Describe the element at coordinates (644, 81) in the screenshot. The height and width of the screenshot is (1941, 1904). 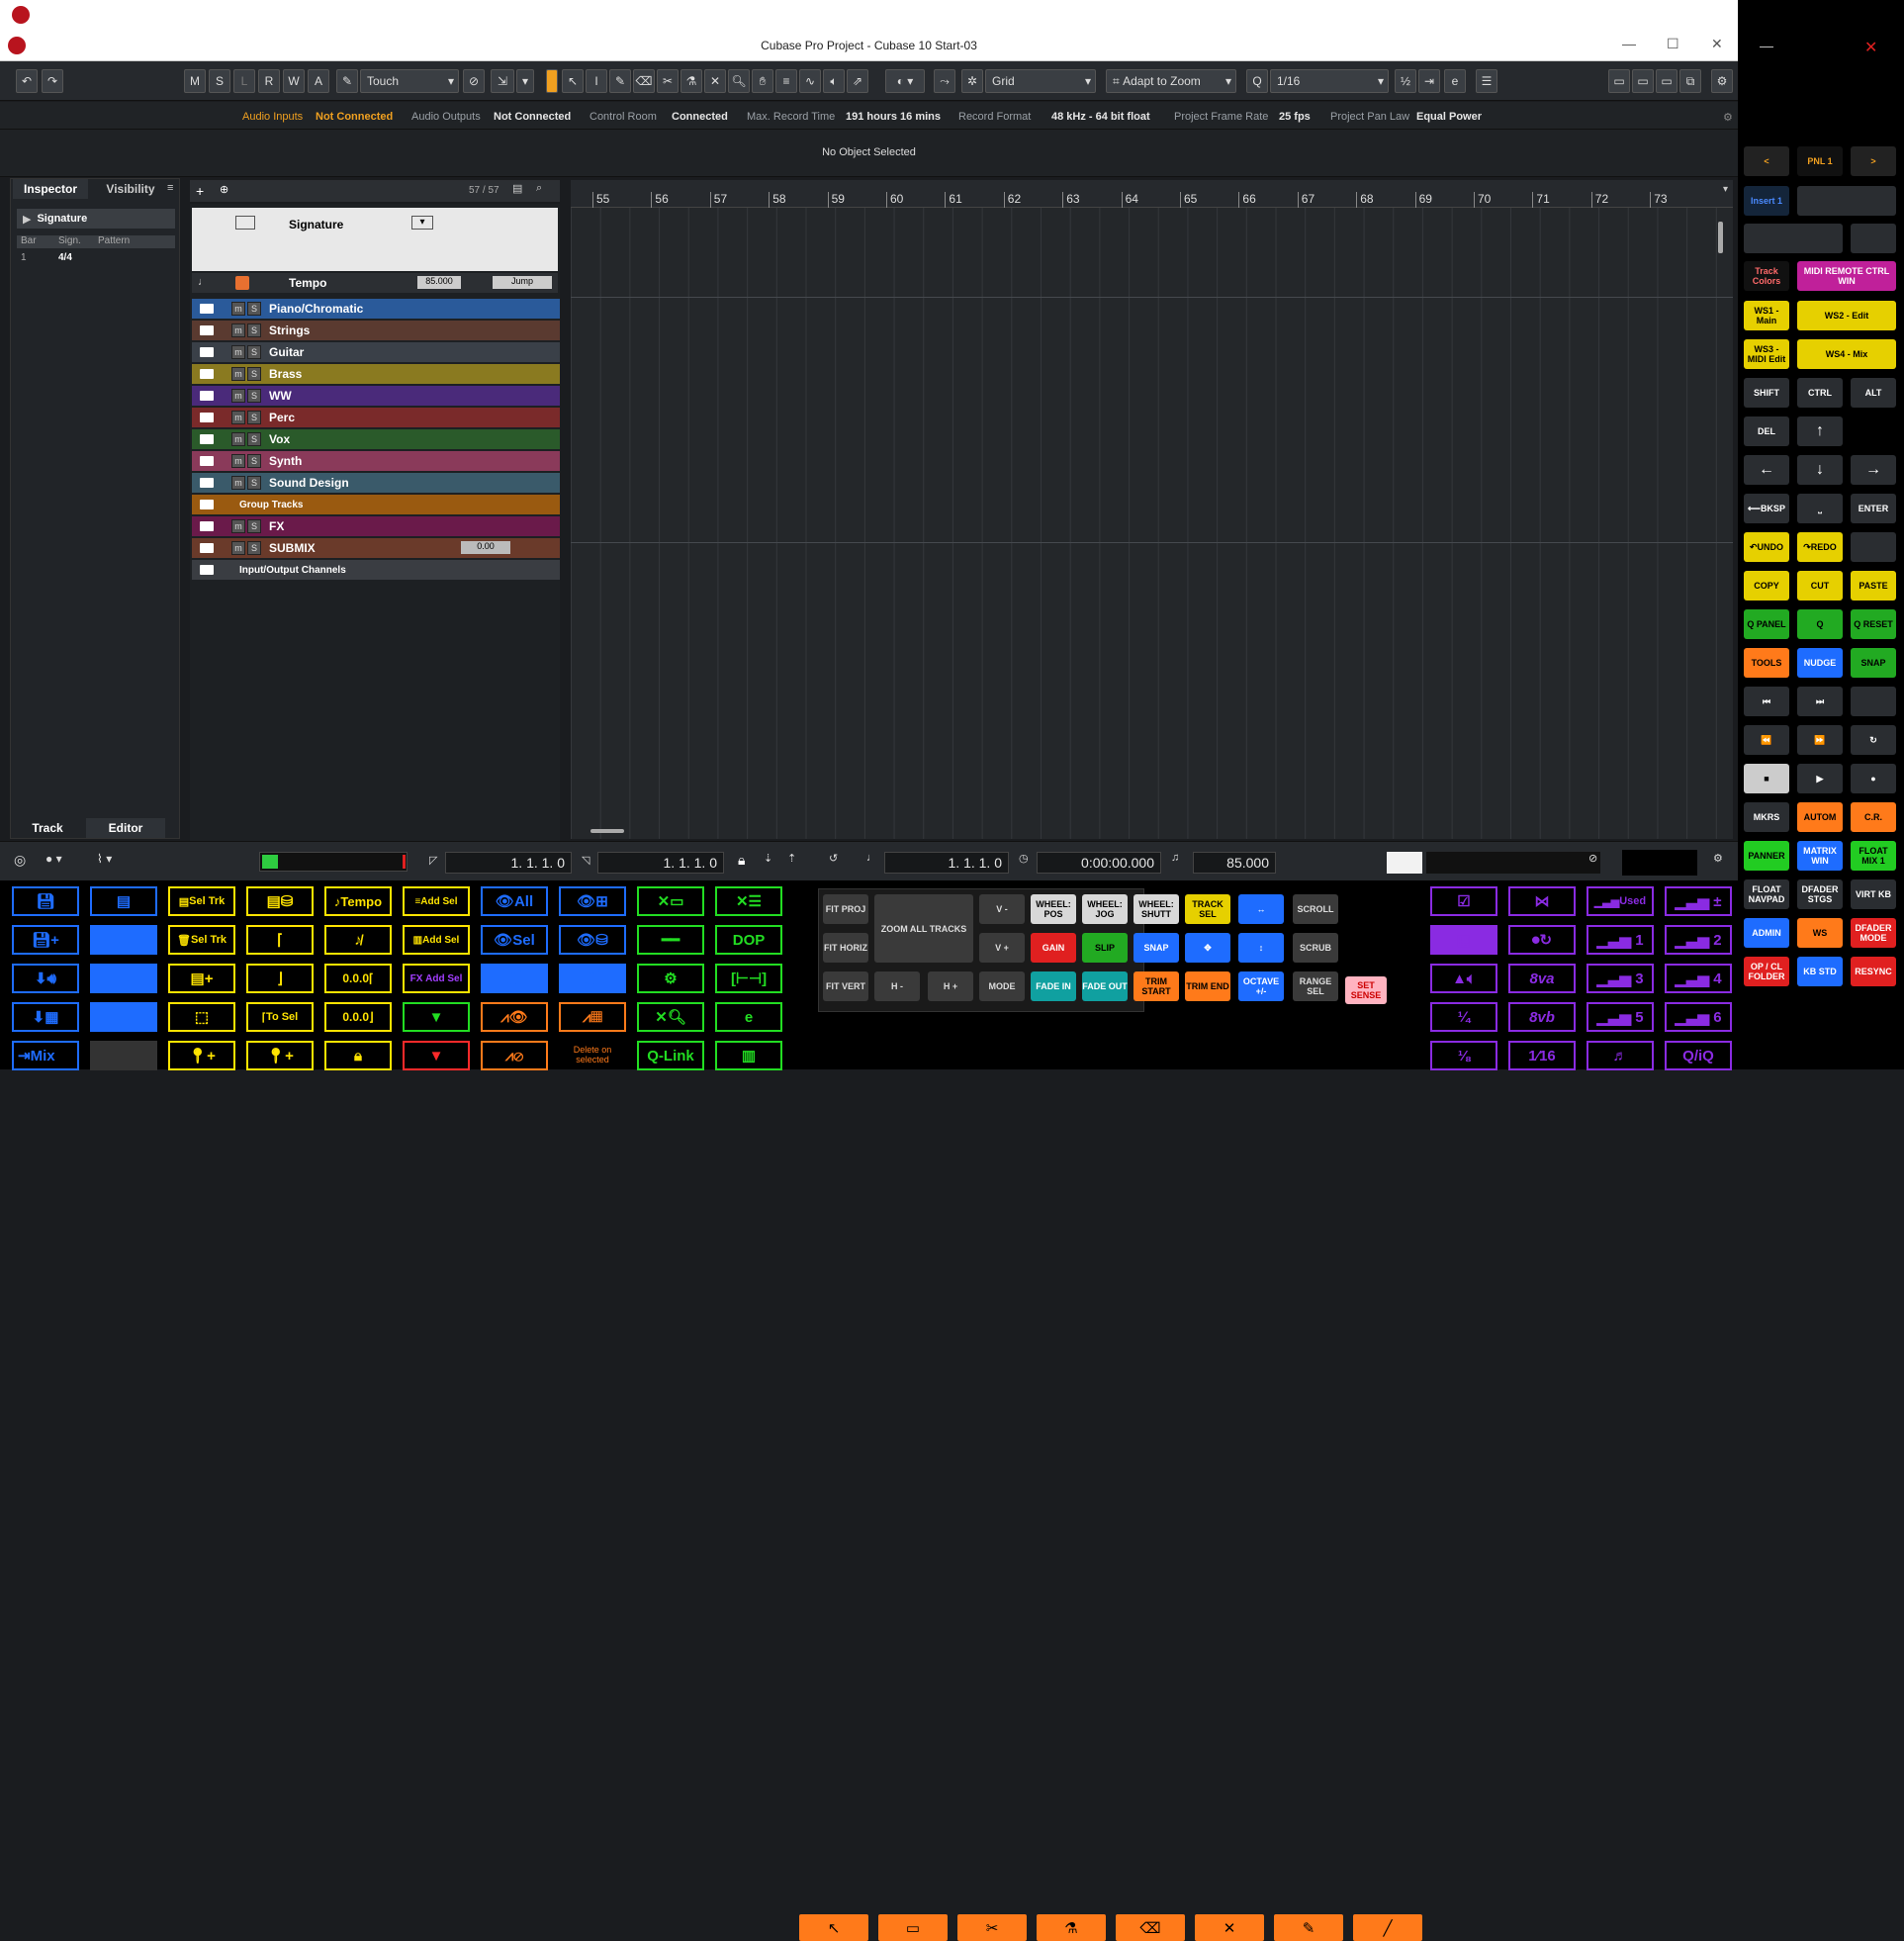
I see `erase-tool-icon: ⌫` at that location.